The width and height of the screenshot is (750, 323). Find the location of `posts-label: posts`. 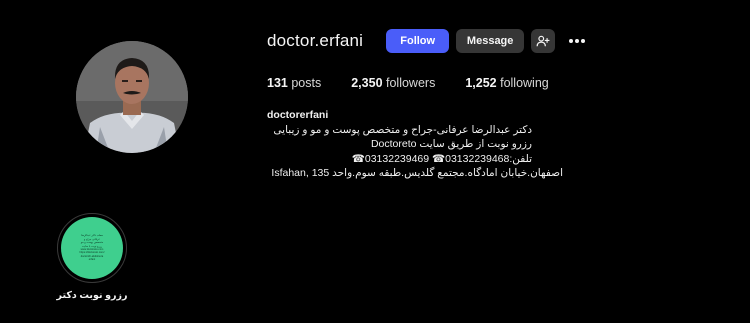

posts-label: posts is located at coordinates (306, 83).